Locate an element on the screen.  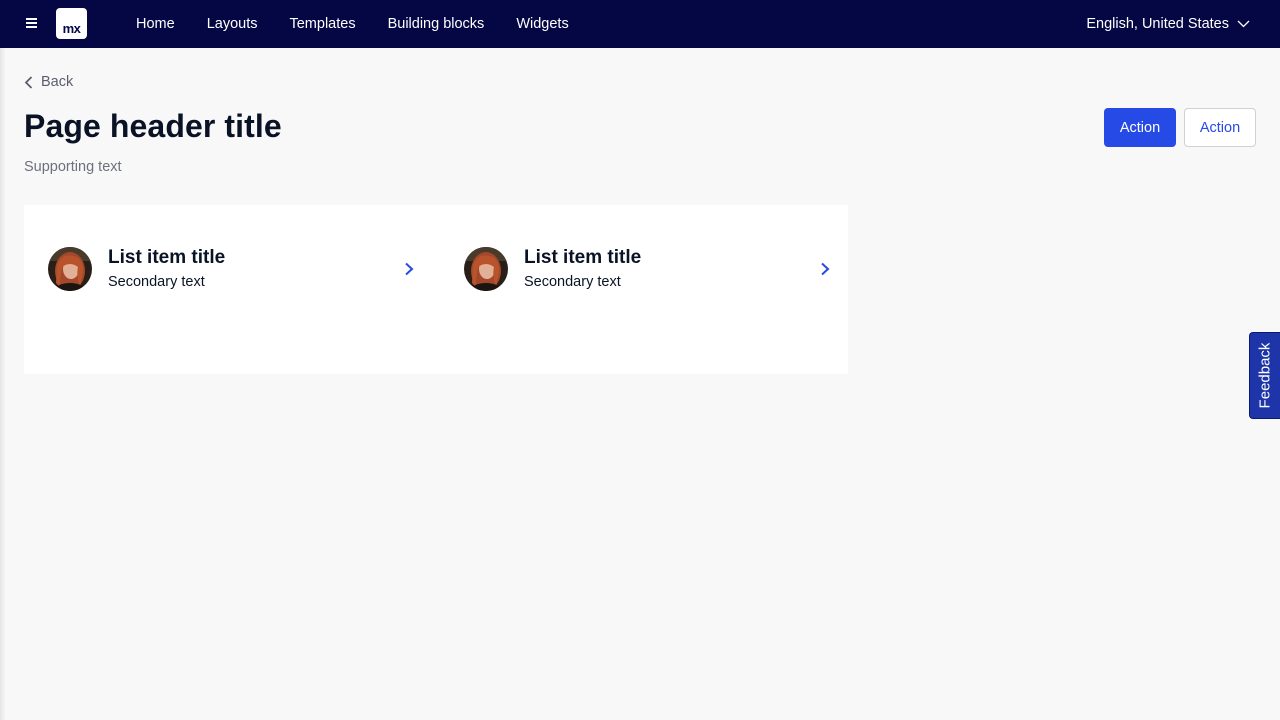
back-link: Back is located at coordinates (48, 82).